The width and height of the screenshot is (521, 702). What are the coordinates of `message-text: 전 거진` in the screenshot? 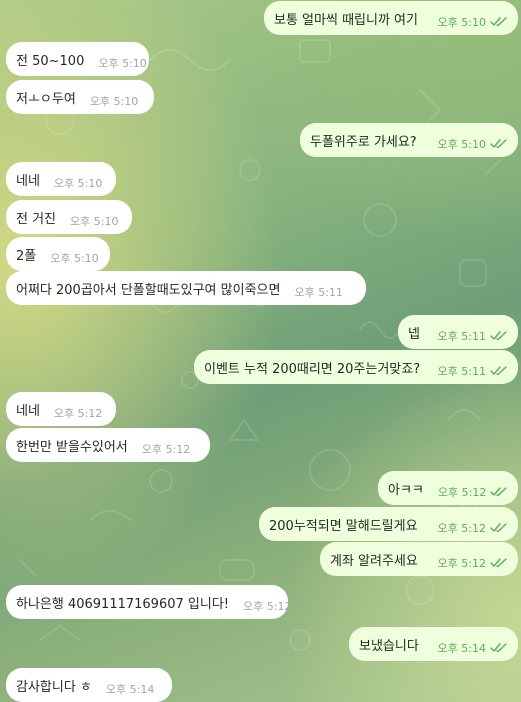 It's located at (36, 219).